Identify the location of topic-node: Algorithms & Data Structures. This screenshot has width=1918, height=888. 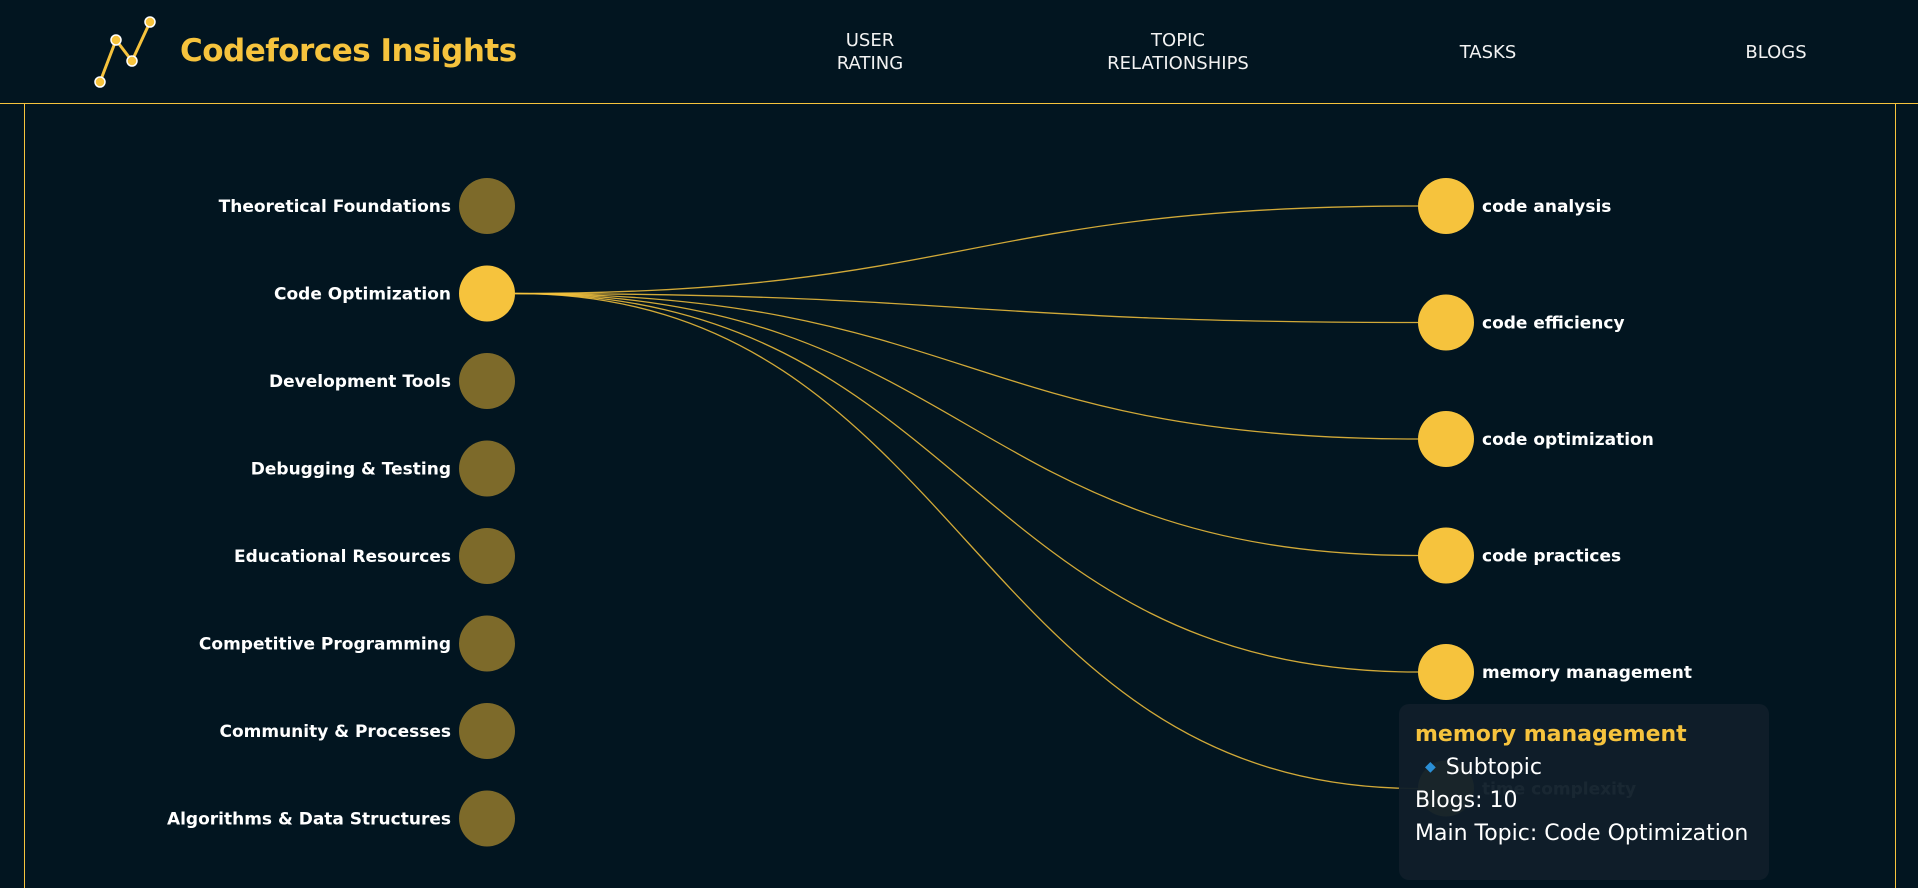
(341, 818).